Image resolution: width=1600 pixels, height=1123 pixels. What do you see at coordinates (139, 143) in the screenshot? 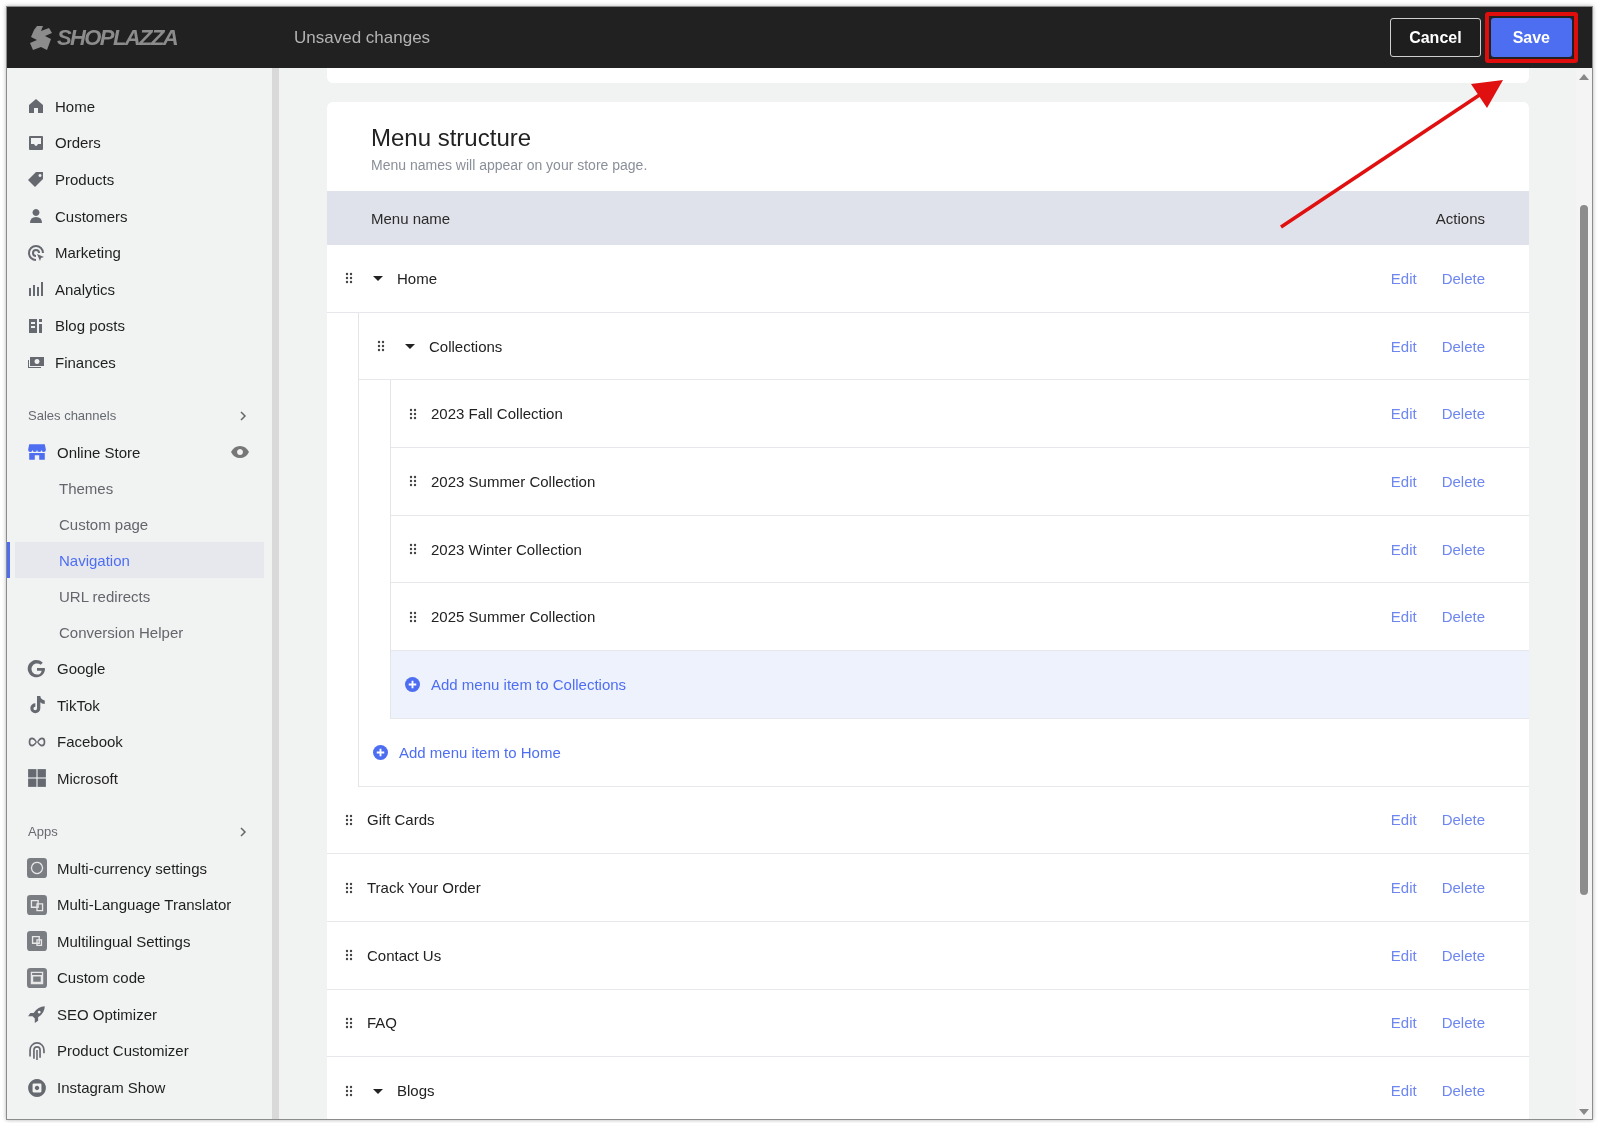
I see `nav-item: Orders` at bounding box center [139, 143].